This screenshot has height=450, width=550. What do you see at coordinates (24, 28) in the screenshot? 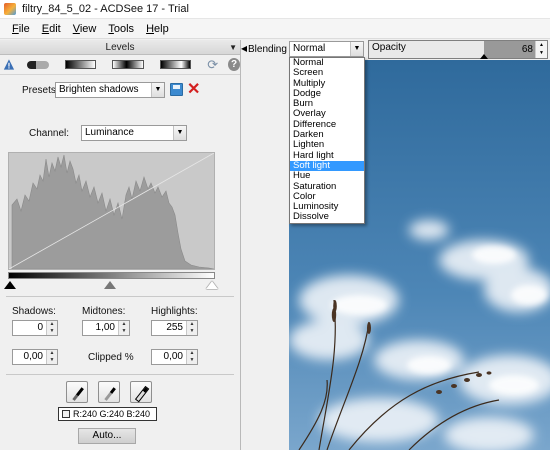
I see `menu-file-label: ile` at bounding box center [24, 28].